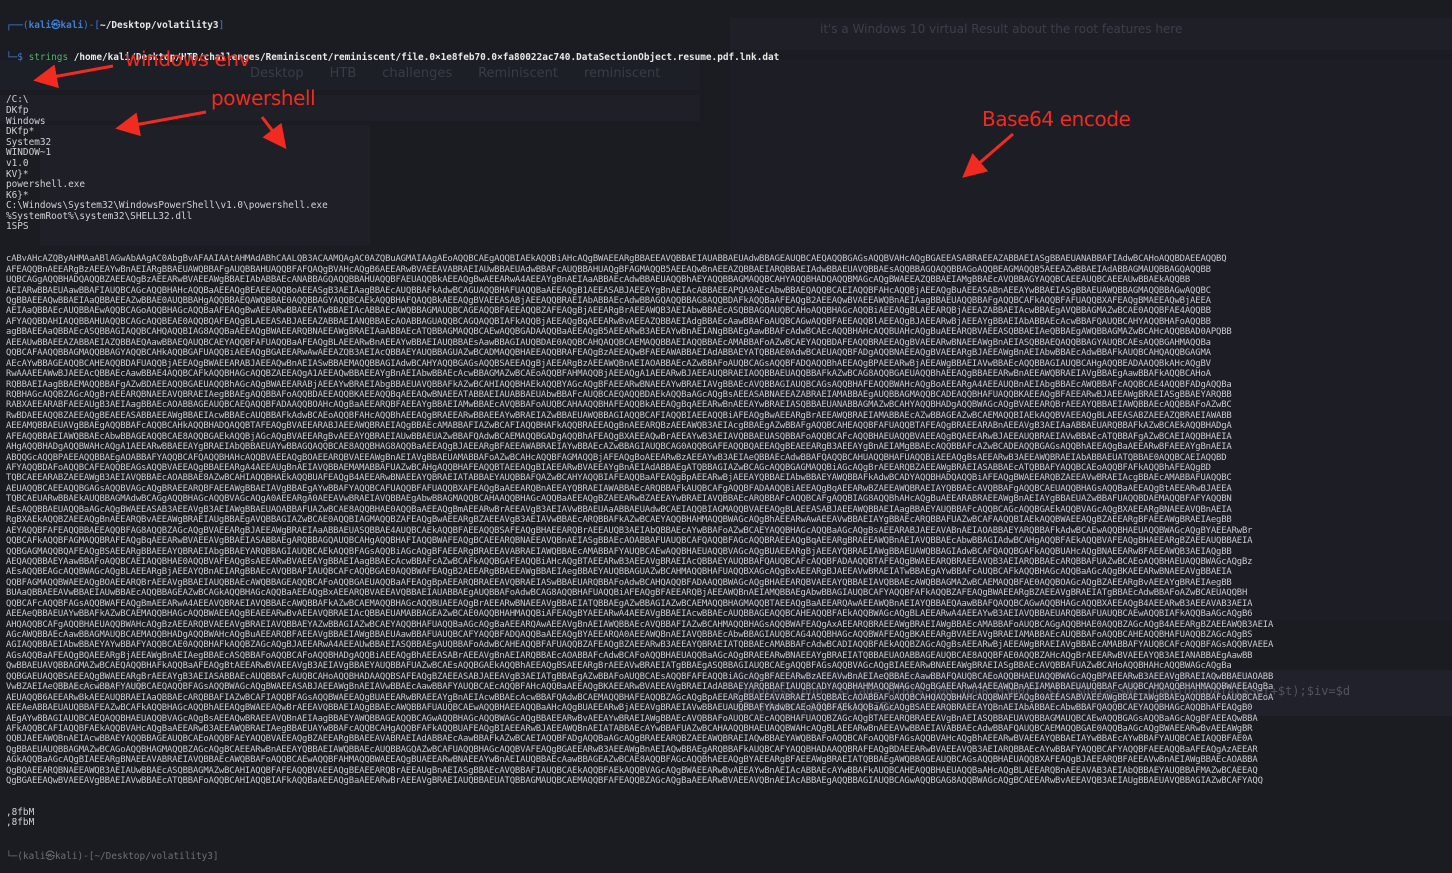 This screenshot has height=873, width=1452. I want to click on prompt-mid: )-[, so click(92, 26).